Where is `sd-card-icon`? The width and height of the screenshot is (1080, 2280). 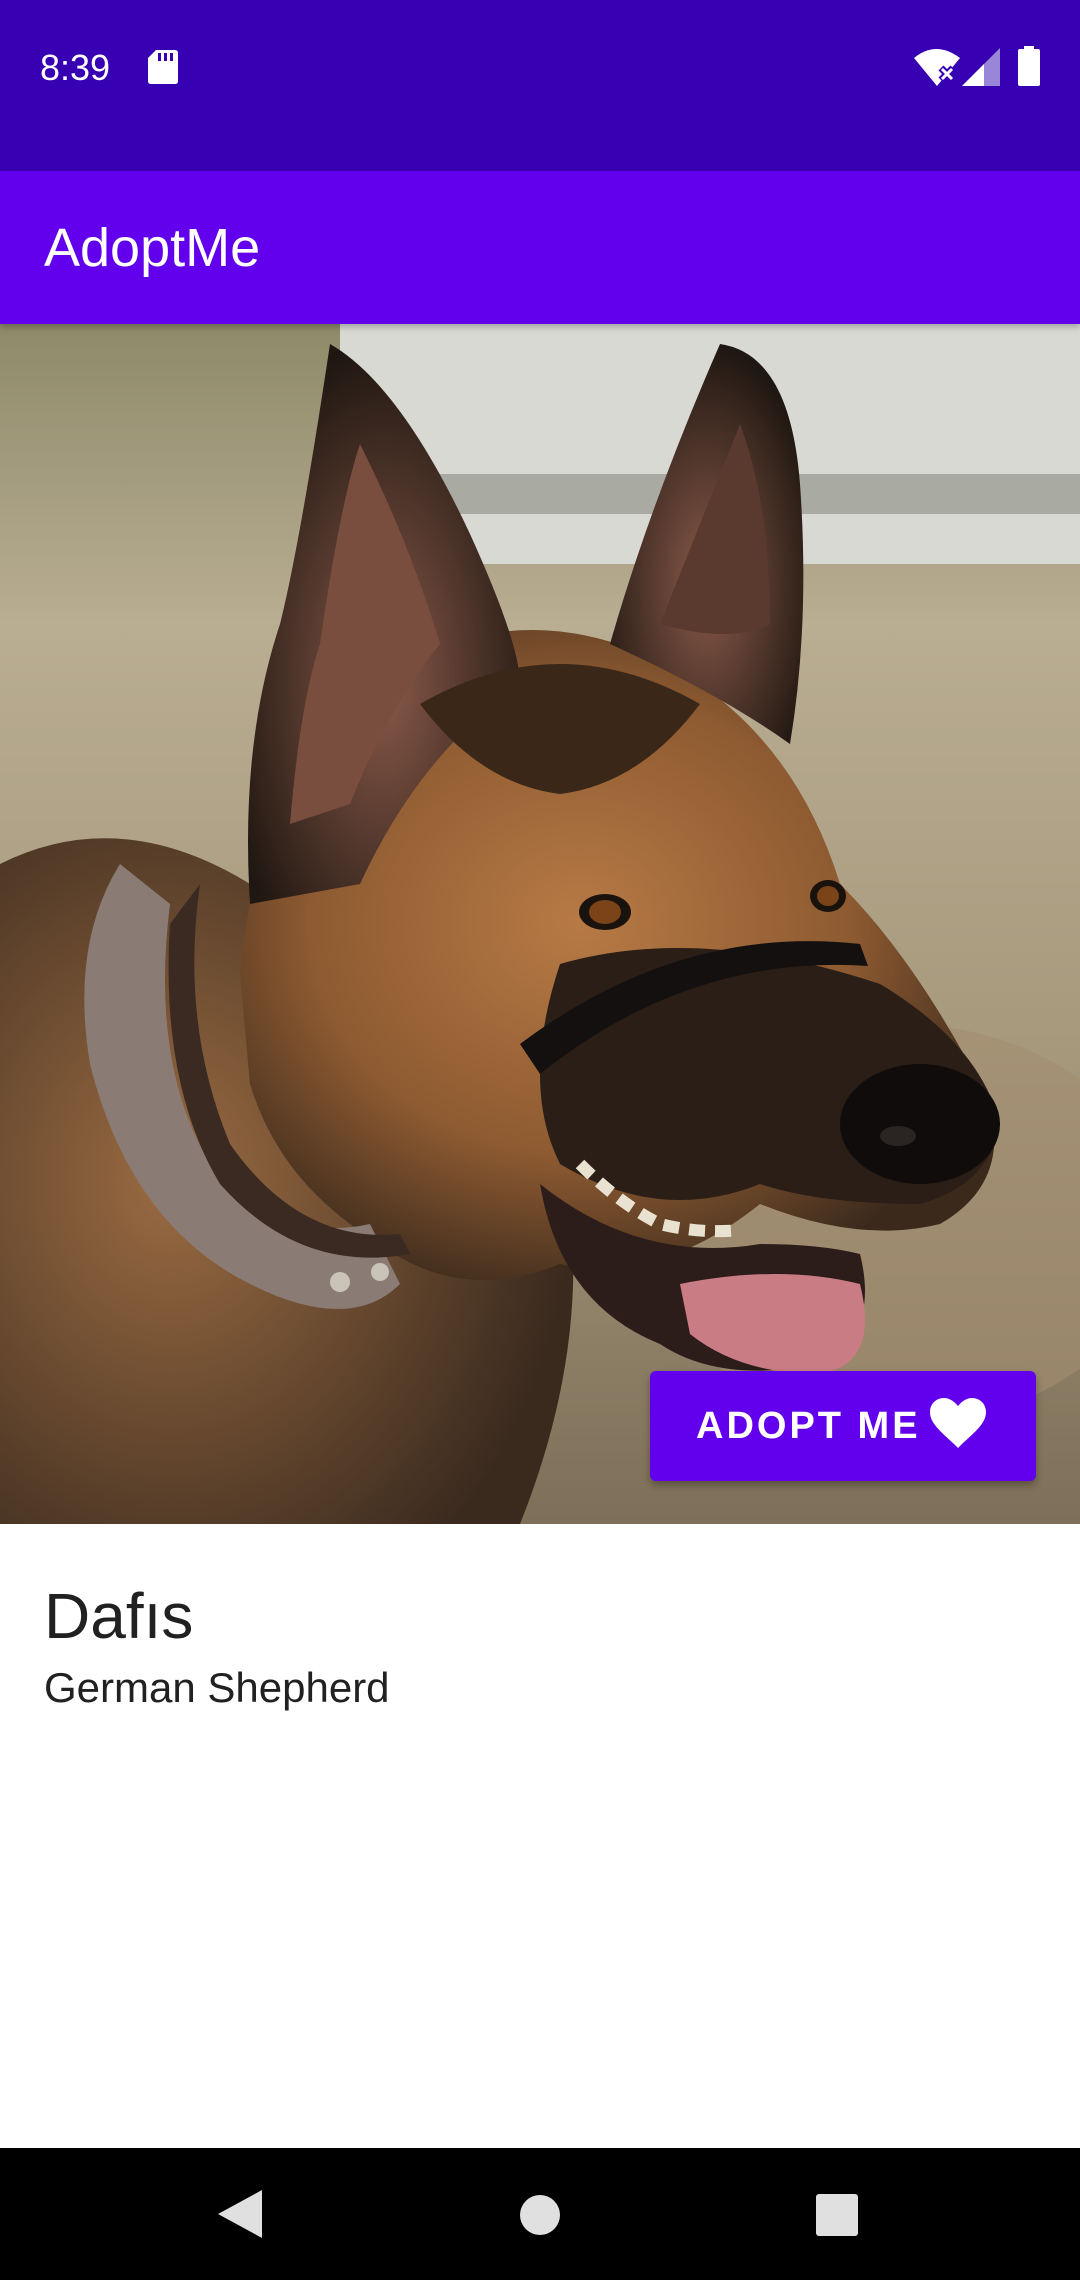 sd-card-icon is located at coordinates (163, 67).